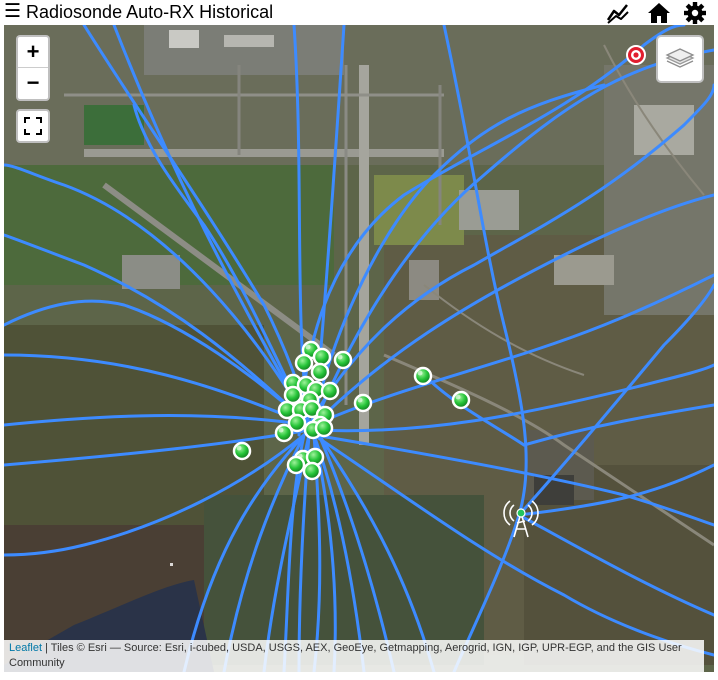  I want to click on layers-icon, so click(680, 58).